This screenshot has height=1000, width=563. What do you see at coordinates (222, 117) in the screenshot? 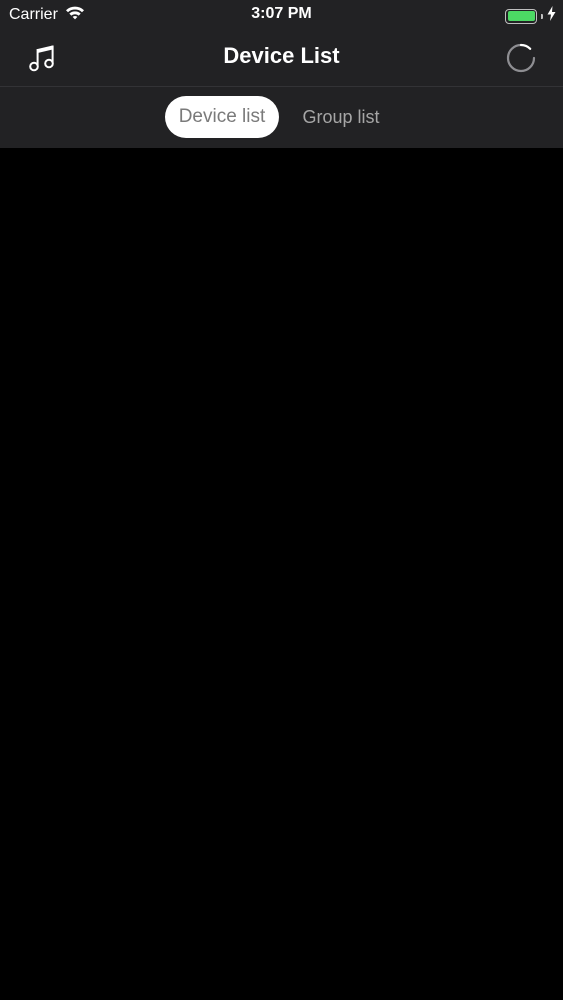
I see `tab-device-list: Device list` at bounding box center [222, 117].